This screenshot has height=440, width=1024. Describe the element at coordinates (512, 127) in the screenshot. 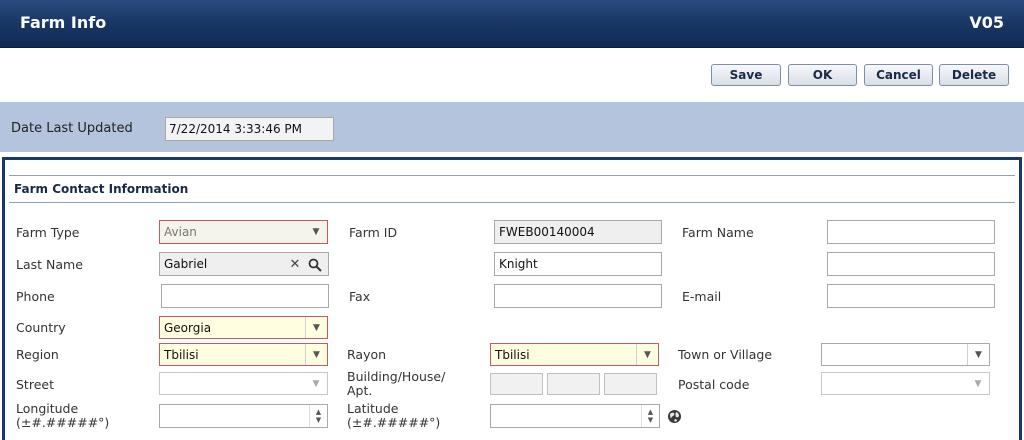

I see `date-last-updated-band: Date Last Updated 7/22/2014 3:33:46 PM` at that location.